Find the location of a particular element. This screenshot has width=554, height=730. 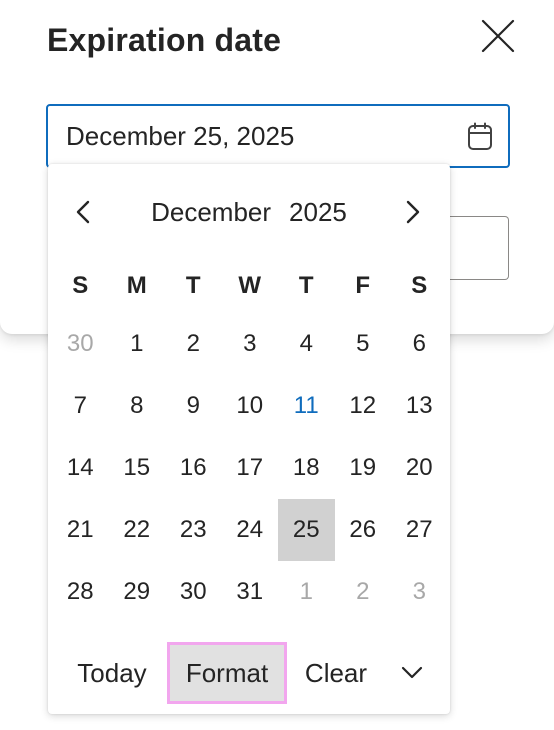

day-cell-outside-month: 2 is located at coordinates (363, 592).